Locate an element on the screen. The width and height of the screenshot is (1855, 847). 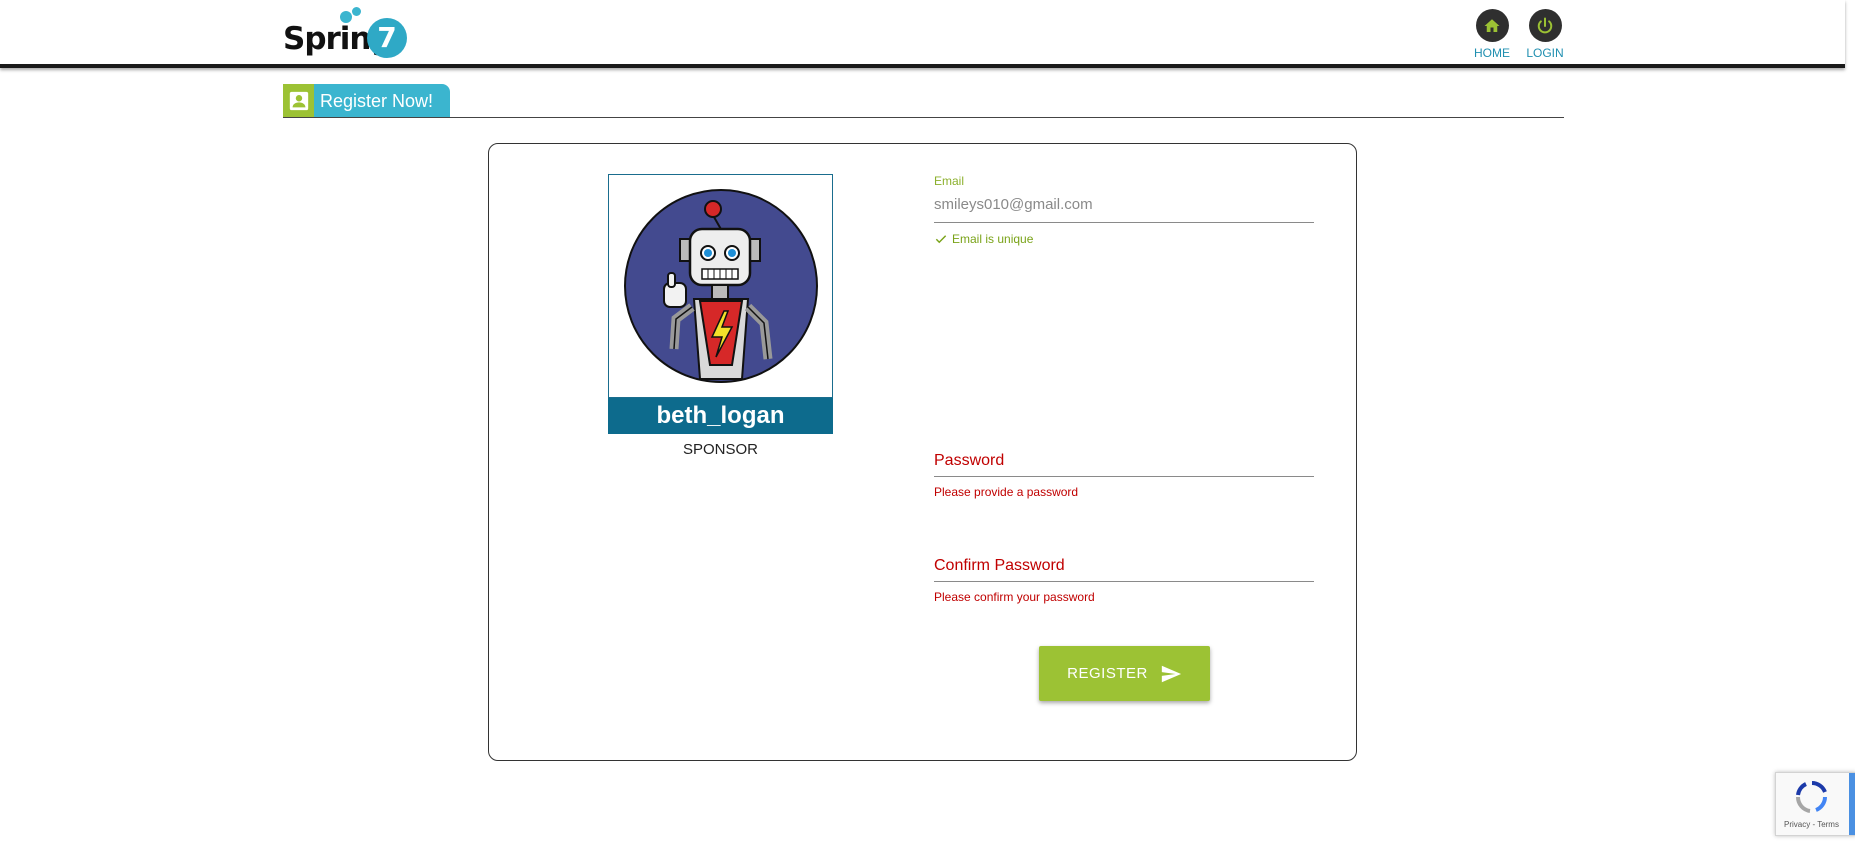
register-tab: Register Now! is located at coordinates (366, 101).